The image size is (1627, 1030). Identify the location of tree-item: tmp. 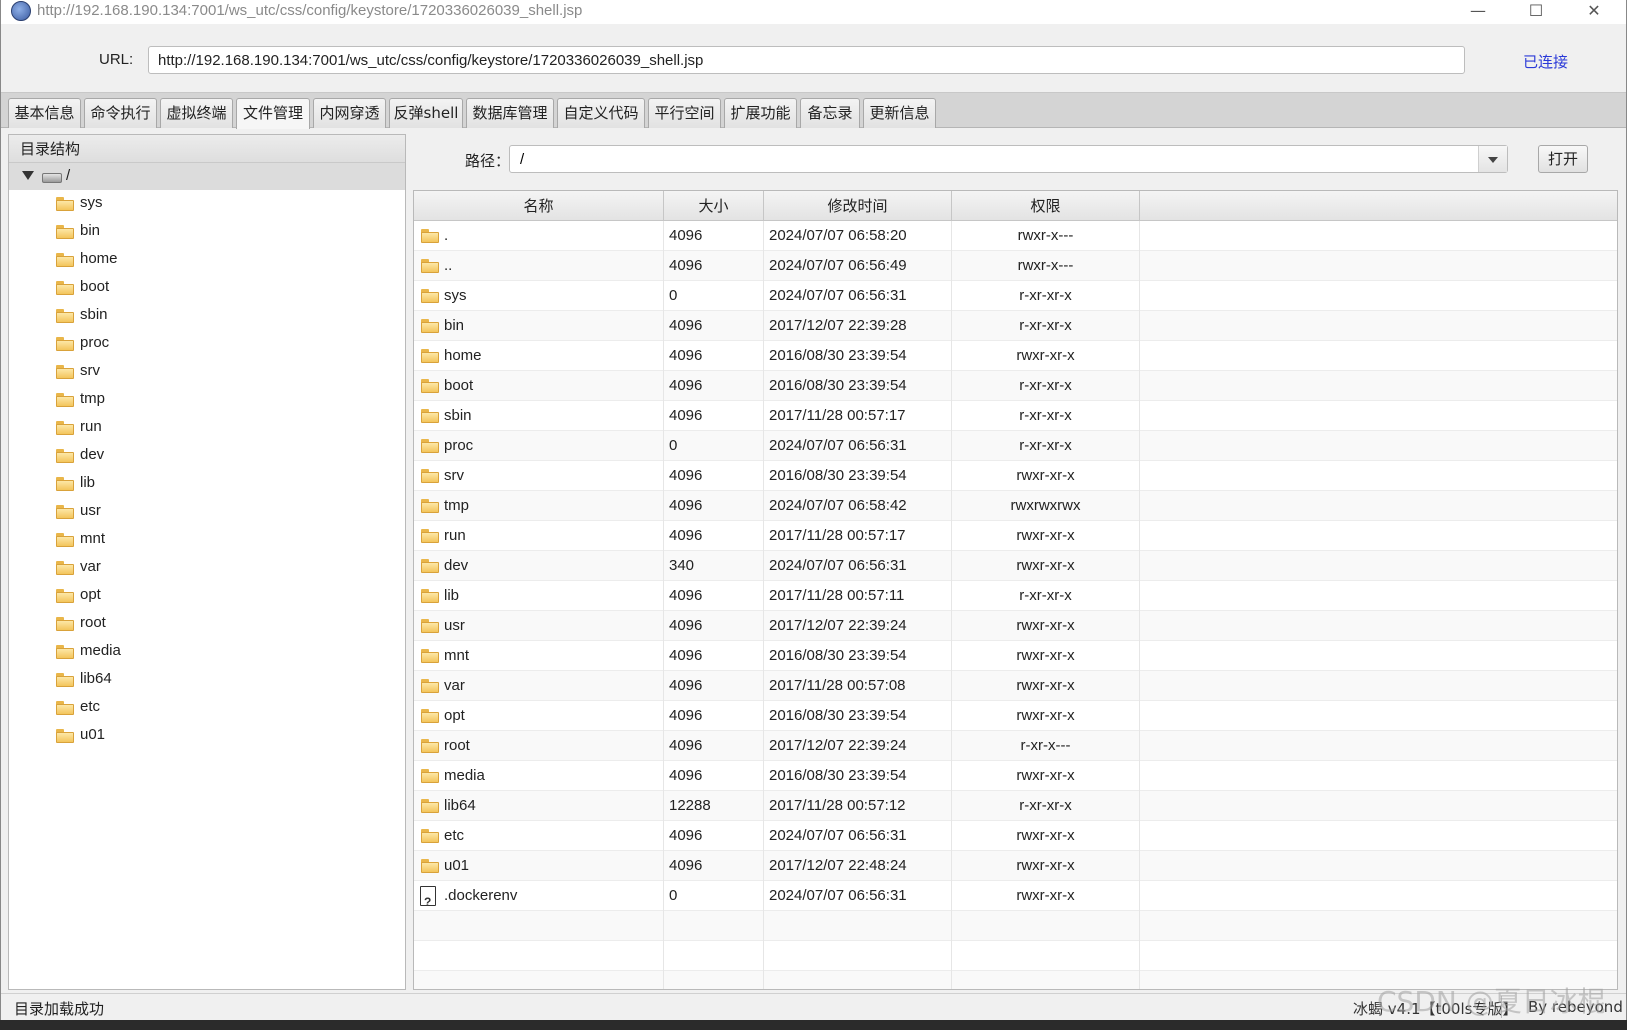
(207, 400).